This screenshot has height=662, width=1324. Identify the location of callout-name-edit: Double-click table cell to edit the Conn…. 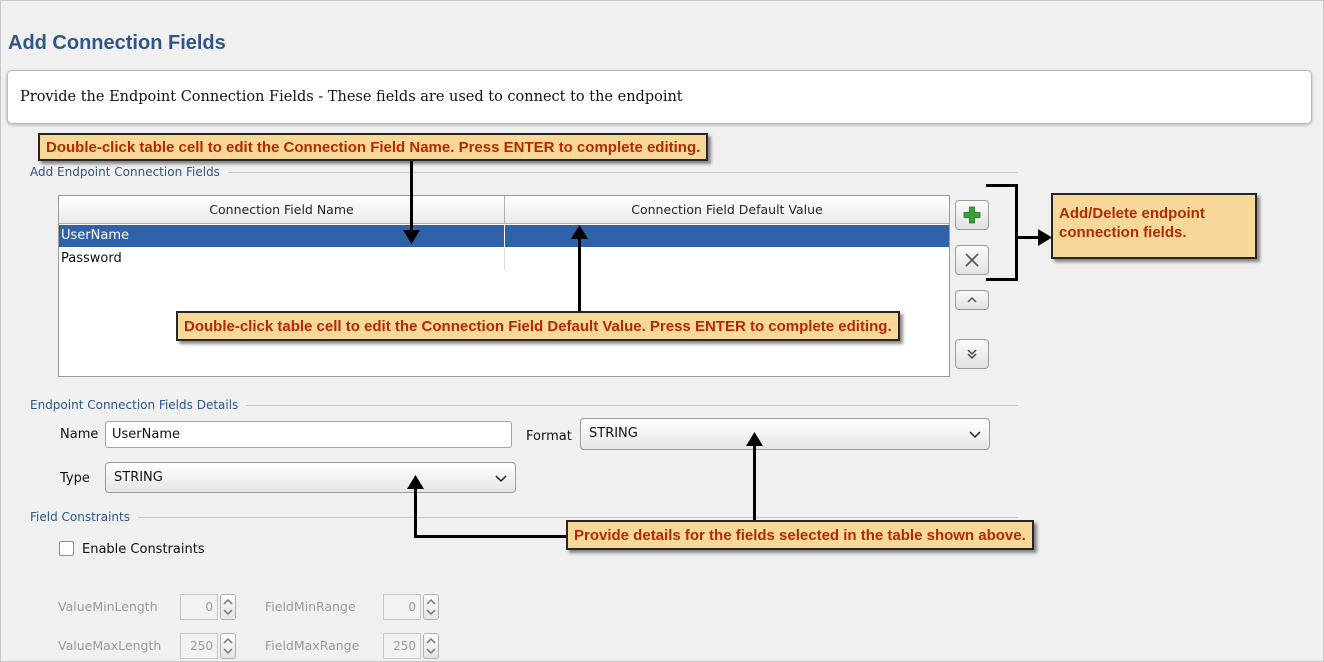
(373, 147).